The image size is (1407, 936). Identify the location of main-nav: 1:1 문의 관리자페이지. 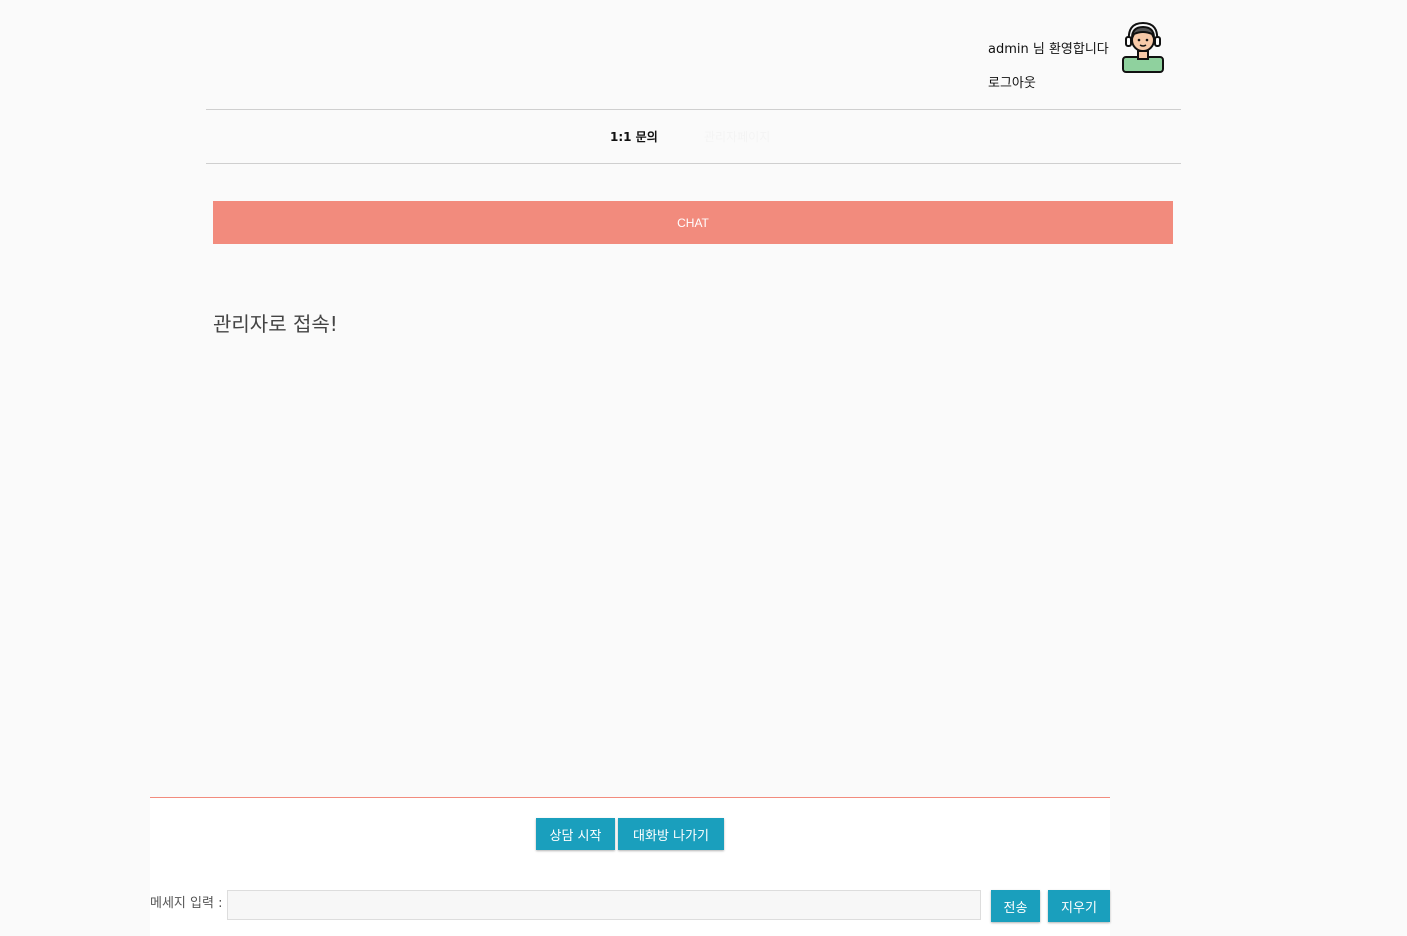
(693, 136).